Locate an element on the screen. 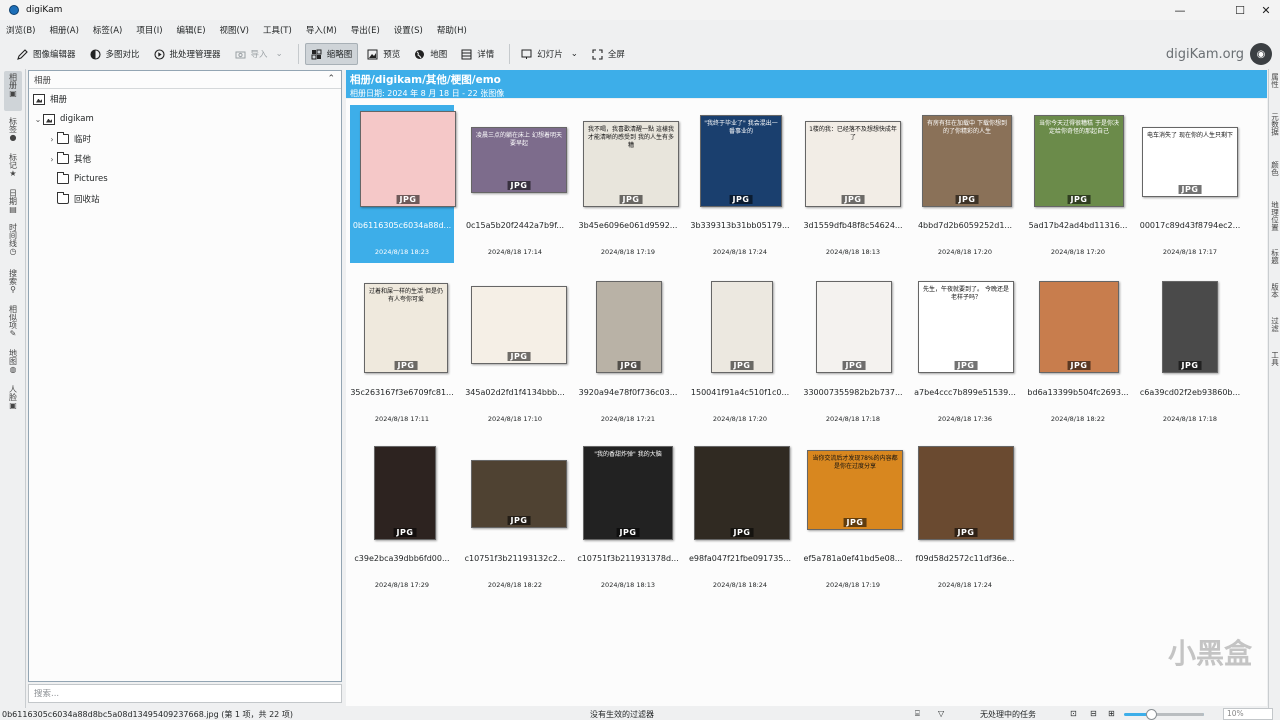  thumbnail-image: "我的香甜炸弹" 我的大脑 JPG is located at coordinates (628, 493).